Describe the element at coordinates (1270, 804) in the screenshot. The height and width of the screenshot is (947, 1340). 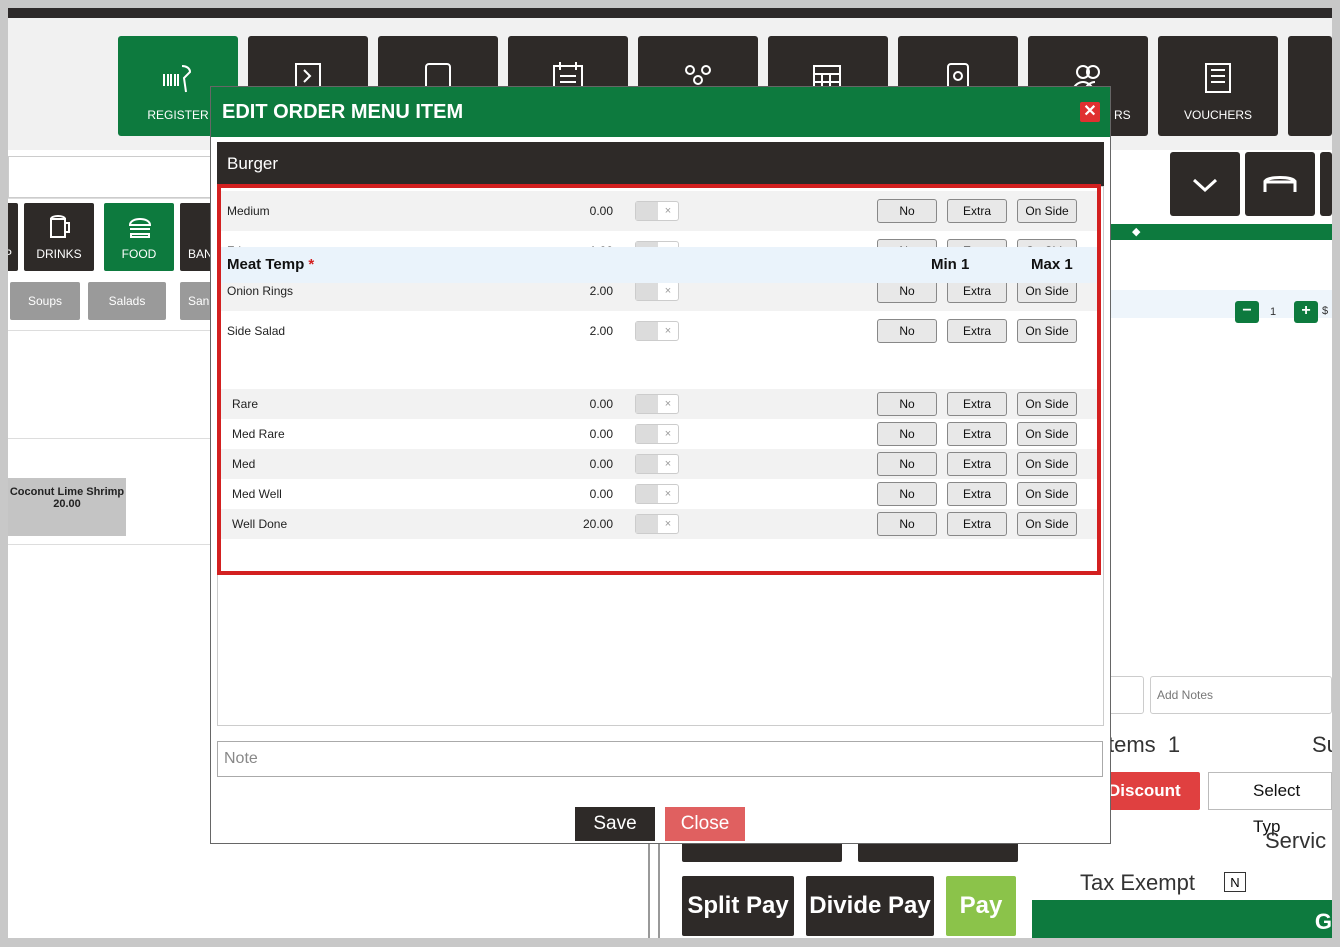
I see `select-type-dropdown: Select Typ` at that location.